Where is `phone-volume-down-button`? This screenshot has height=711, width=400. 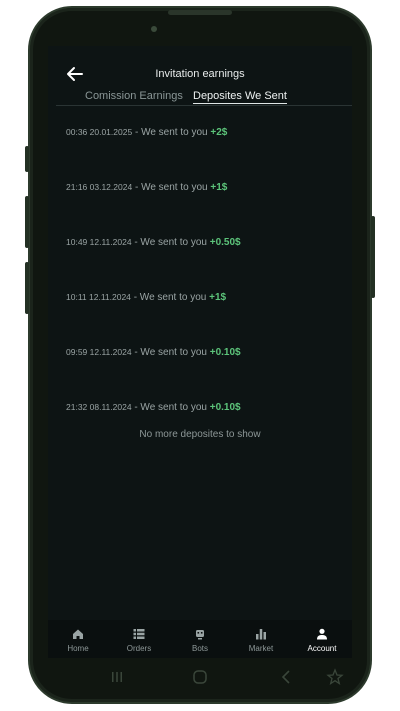 phone-volume-down-button is located at coordinates (27, 288).